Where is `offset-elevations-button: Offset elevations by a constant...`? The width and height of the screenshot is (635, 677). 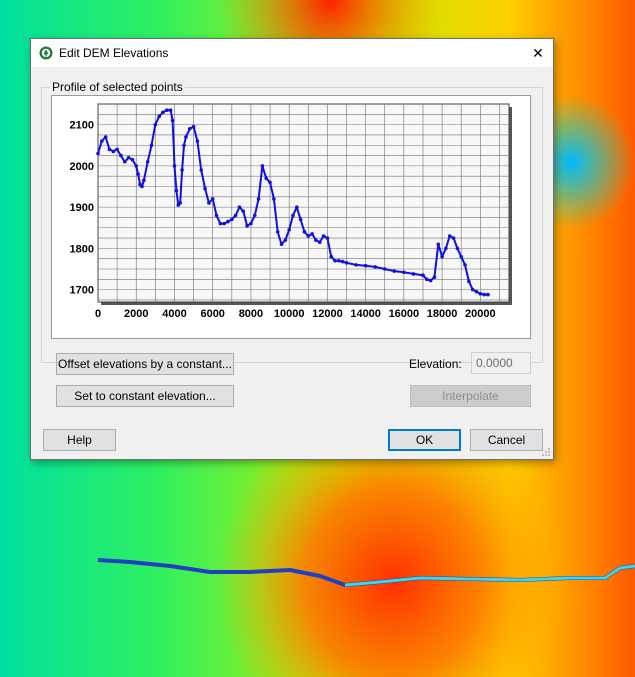
offset-elevations-button: Offset elevations by a constant... is located at coordinates (145, 364).